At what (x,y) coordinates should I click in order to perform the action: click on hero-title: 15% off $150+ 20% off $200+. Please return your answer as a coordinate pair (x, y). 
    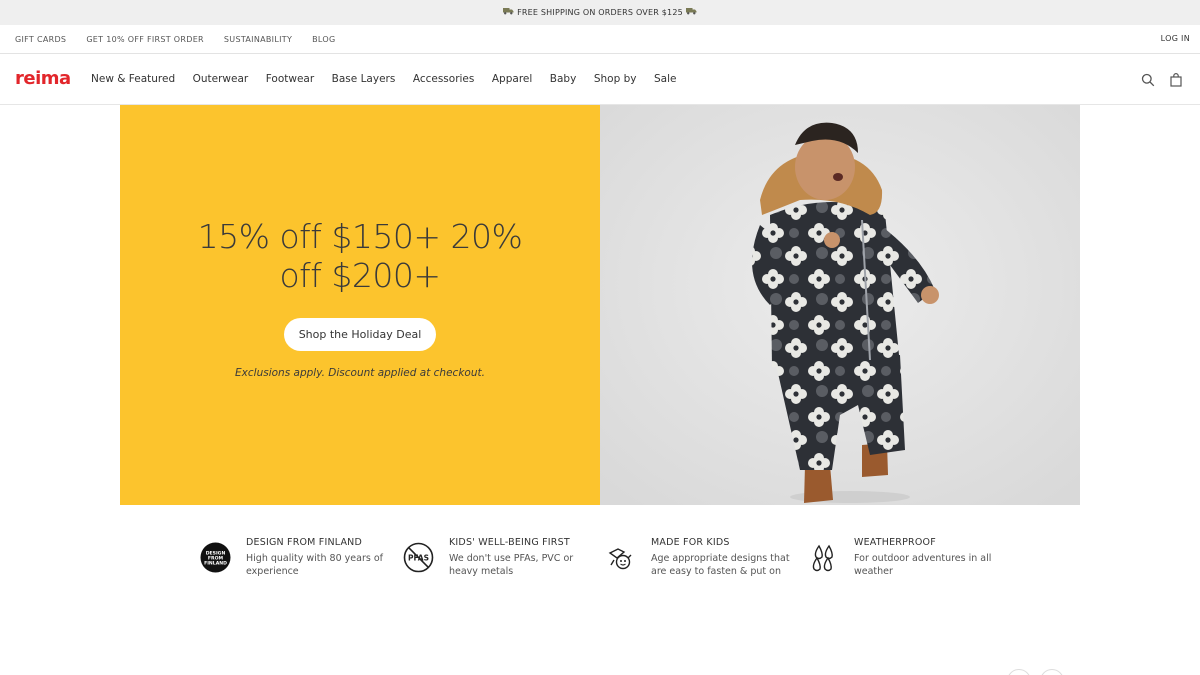
    Looking at the image, I should click on (360, 256).